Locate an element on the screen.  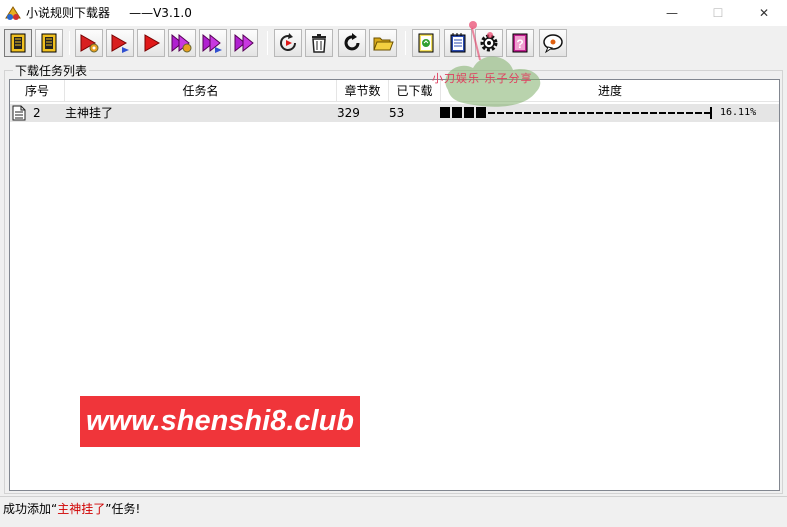
column-header-chapters: 章节数 is located at coordinates (363, 91).